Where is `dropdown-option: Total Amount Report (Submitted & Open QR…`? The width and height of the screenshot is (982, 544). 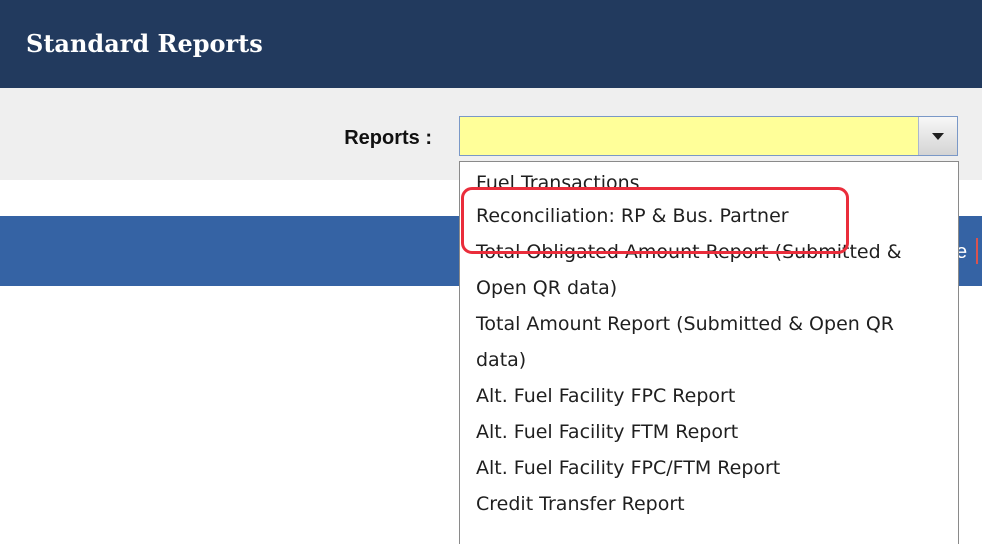
dropdown-option: Total Amount Report (Submitted & Open QR… is located at coordinates (709, 342).